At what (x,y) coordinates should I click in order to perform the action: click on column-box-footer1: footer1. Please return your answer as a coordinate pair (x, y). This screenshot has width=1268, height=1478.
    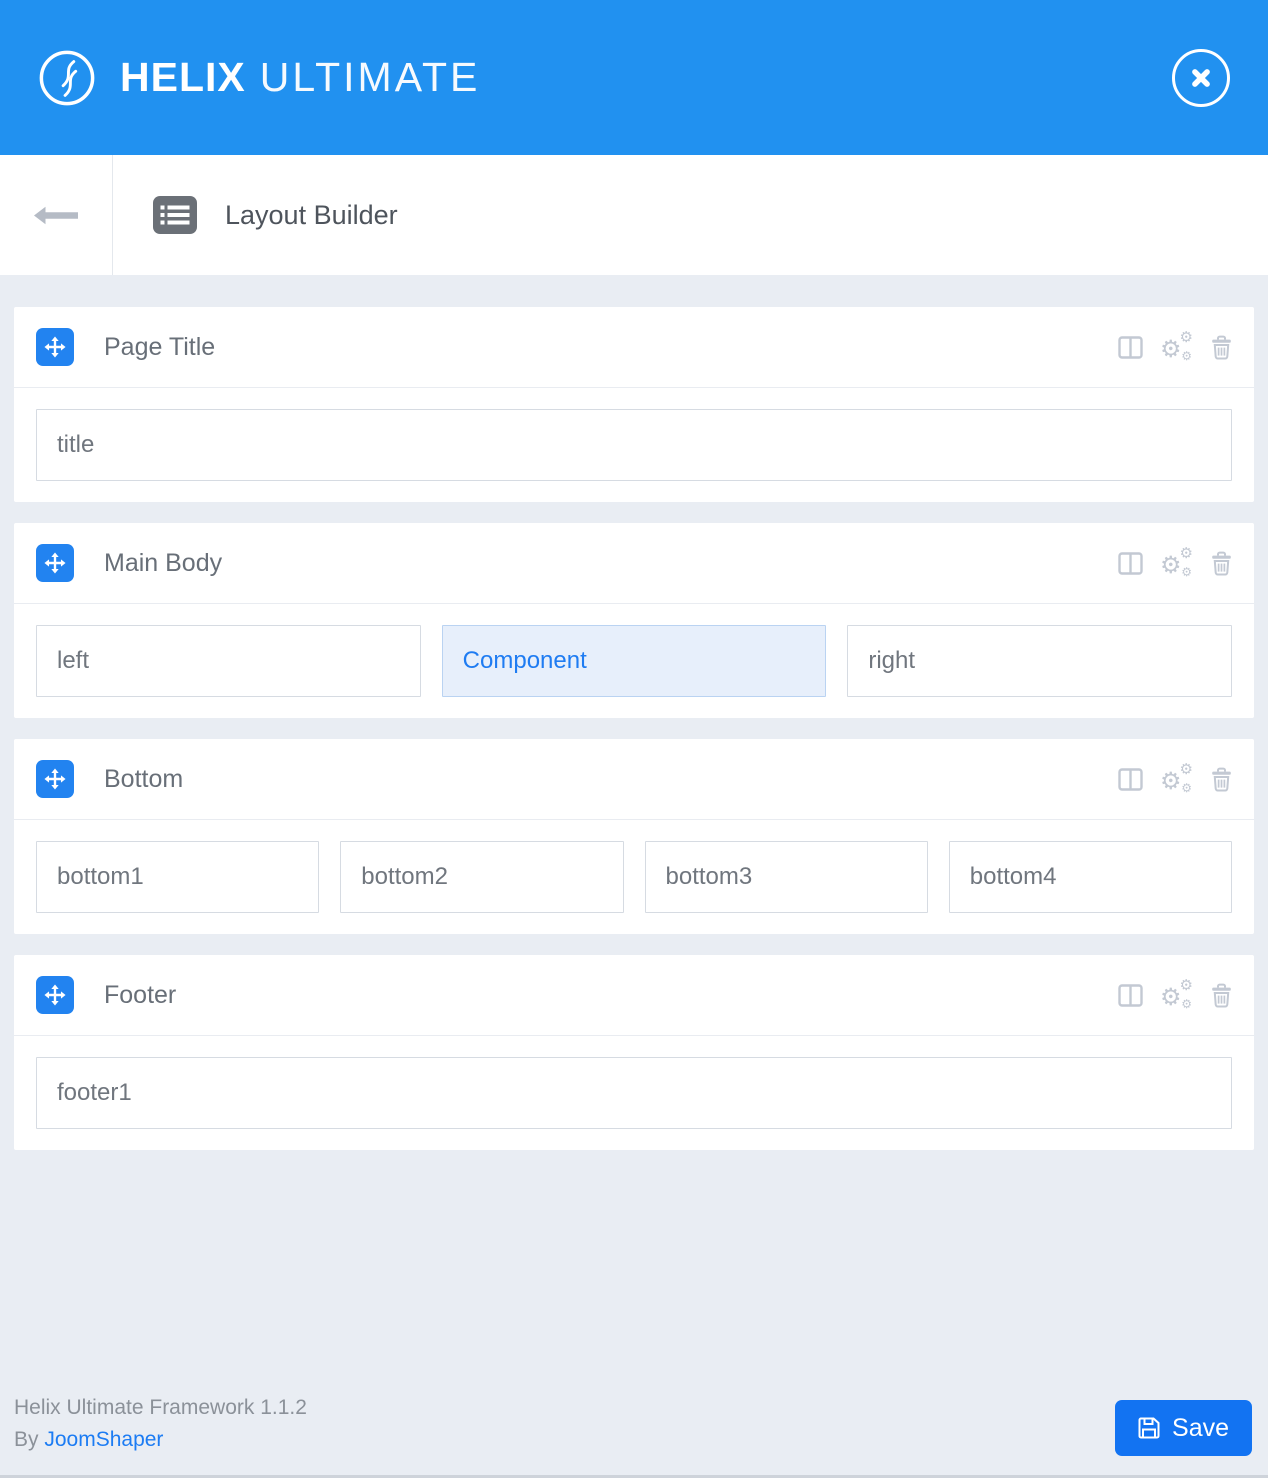
    Looking at the image, I should click on (634, 1093).